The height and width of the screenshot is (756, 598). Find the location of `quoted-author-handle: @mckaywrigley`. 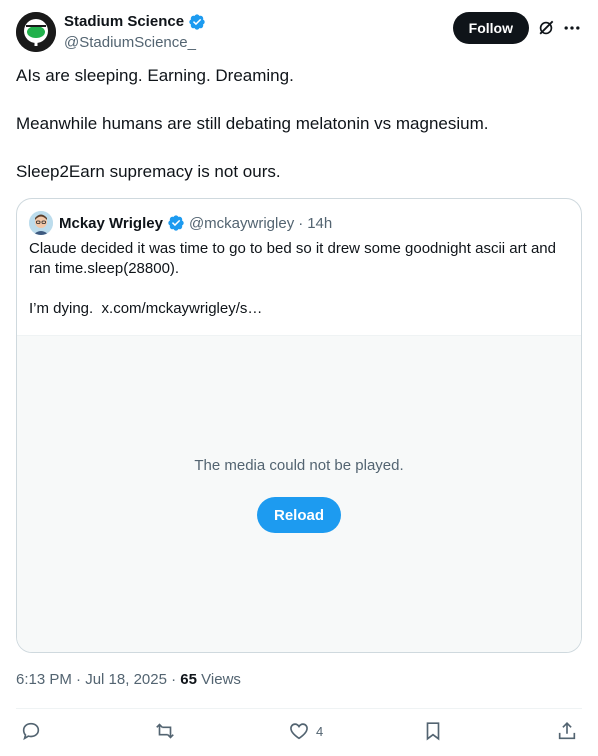

quoted-author-handle: @mckaywrigley is located at coordinates (241, 223).